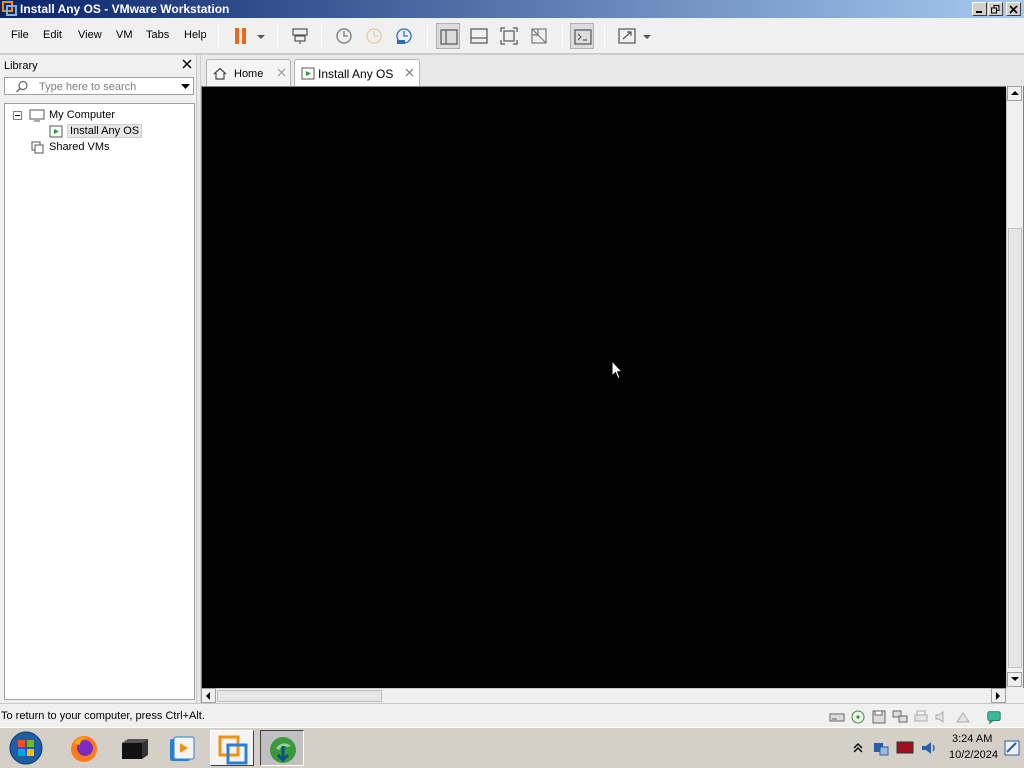  What do you see at coordinates (1014, 679) in the screenshot?
I see `scroll-down-button` at bounding box center [1014, 679].